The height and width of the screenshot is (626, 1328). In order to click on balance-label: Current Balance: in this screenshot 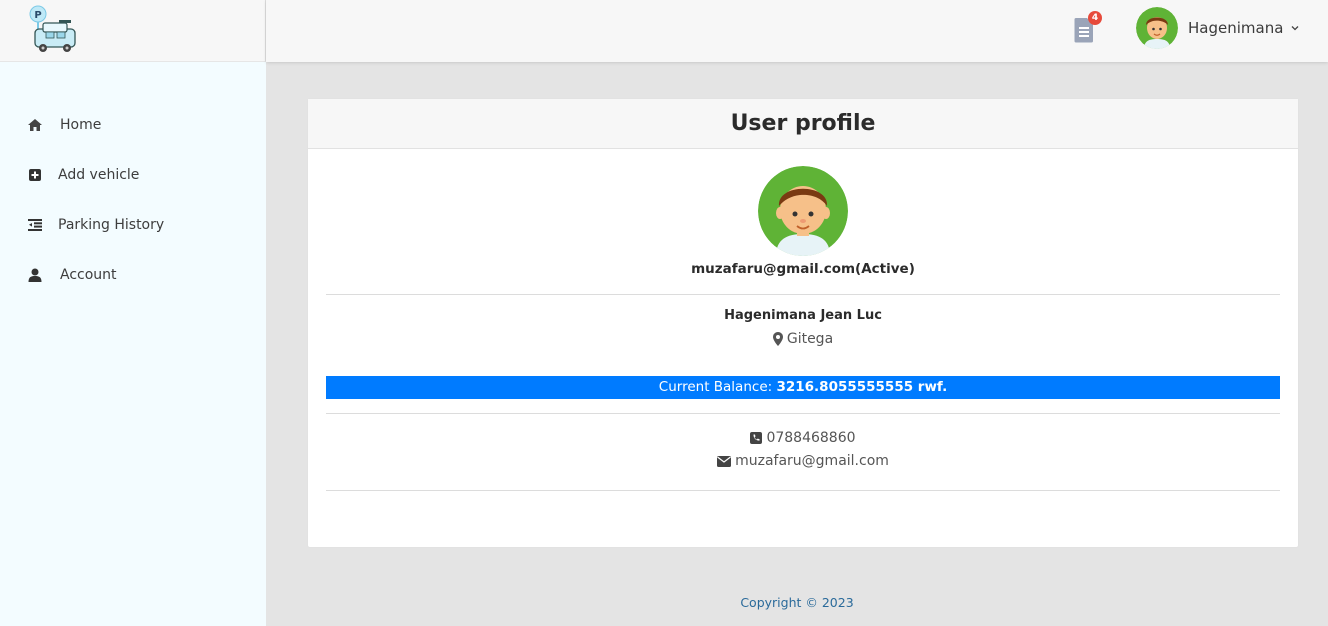, I will do `click(715, 387)`.